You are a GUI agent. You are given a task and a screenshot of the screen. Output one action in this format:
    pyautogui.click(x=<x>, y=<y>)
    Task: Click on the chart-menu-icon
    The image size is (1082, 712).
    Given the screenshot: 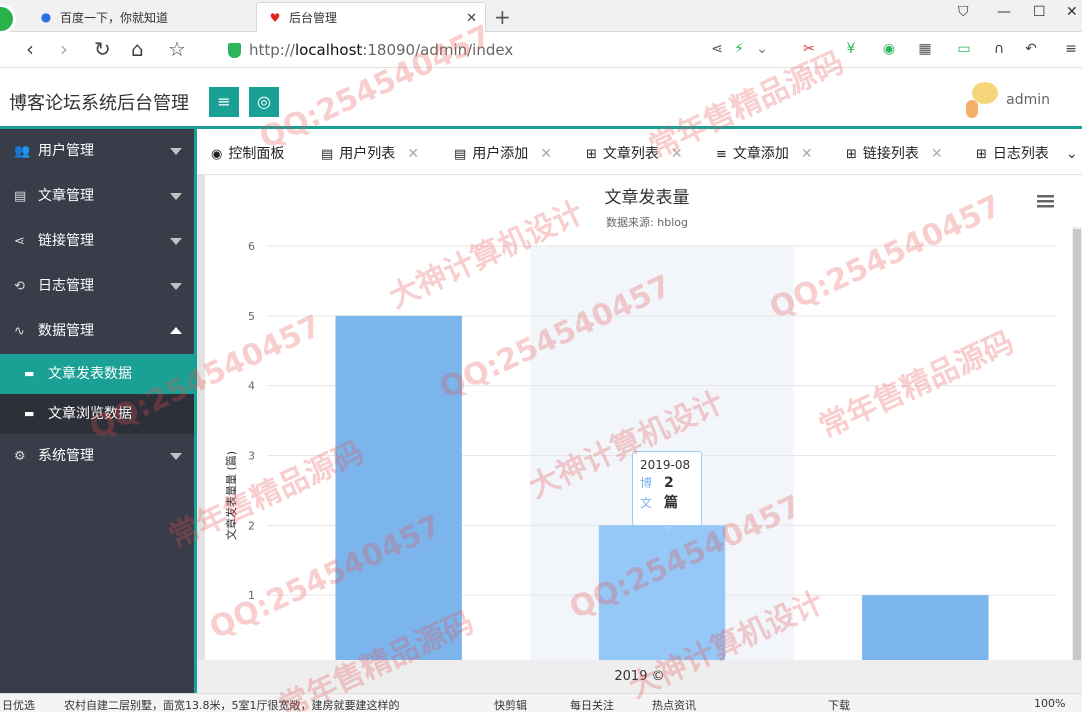 What is the action you would take?
    pyautogui.click(x=1045, y=201)
    